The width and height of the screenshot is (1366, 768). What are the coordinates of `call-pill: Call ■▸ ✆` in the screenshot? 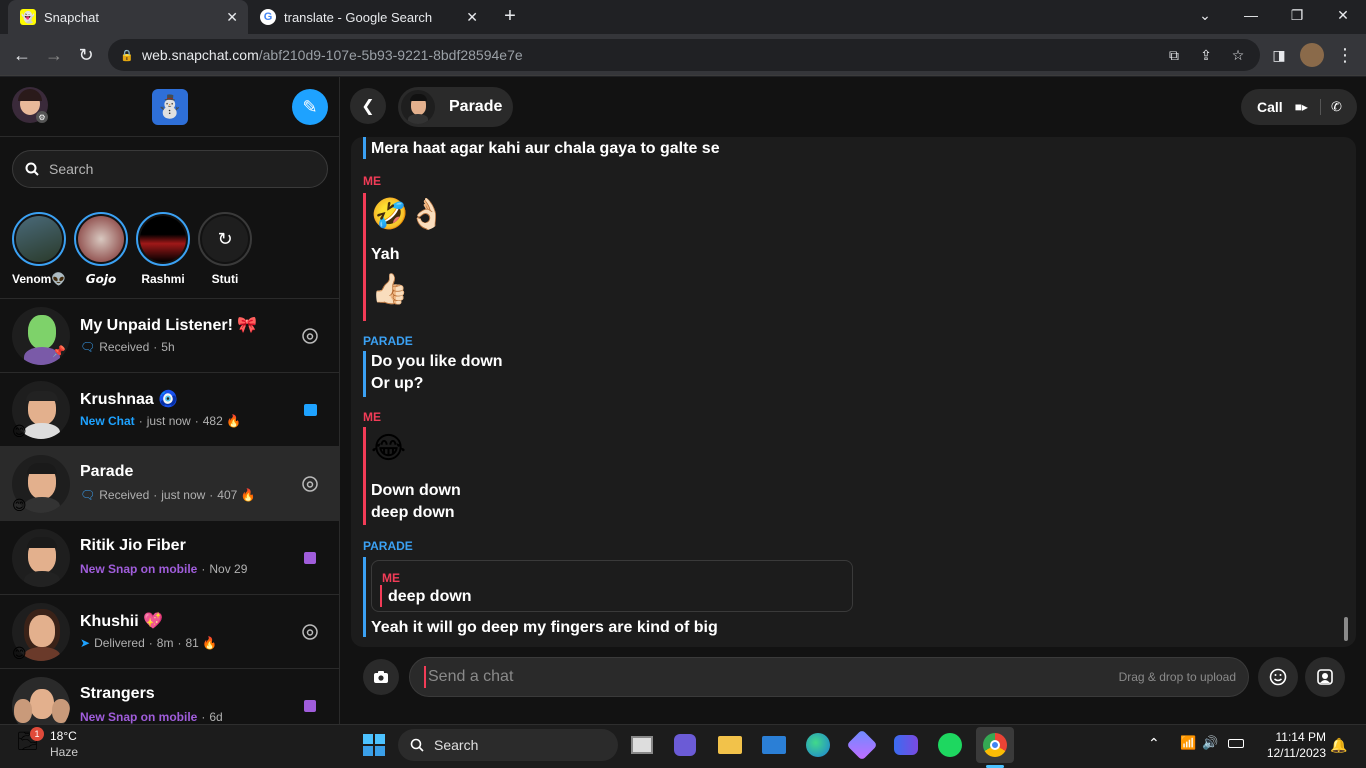 It's located at (1299, 107).